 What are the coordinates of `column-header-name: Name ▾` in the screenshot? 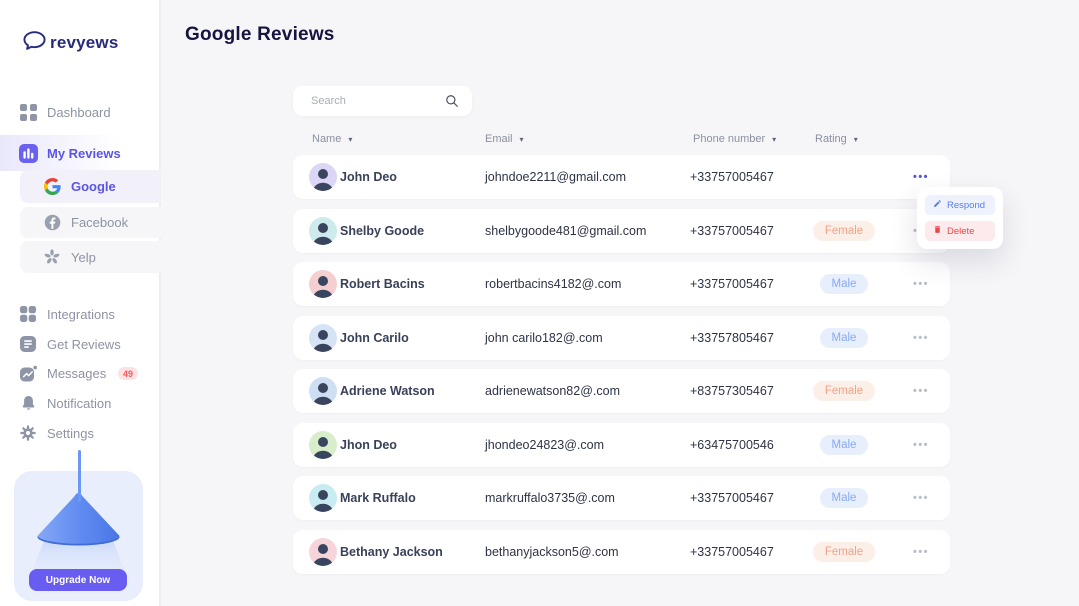 It's located at (332, 139).